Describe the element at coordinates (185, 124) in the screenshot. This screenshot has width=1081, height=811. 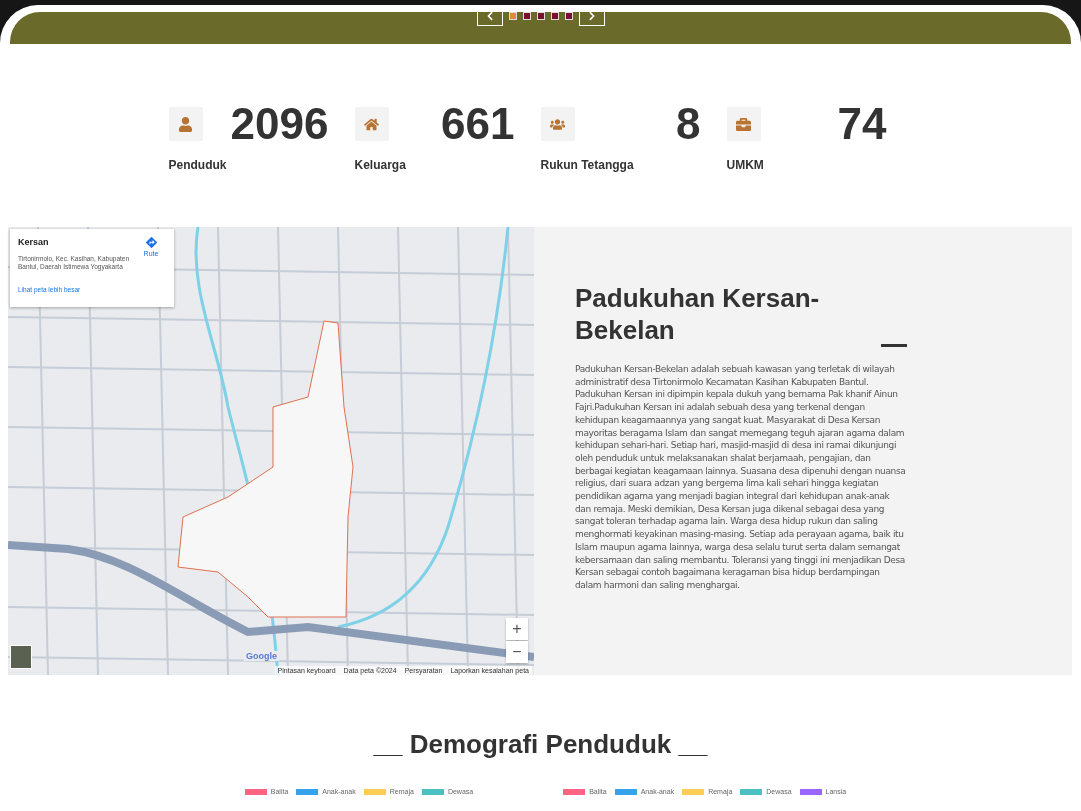
I see `person-icon` at that location.